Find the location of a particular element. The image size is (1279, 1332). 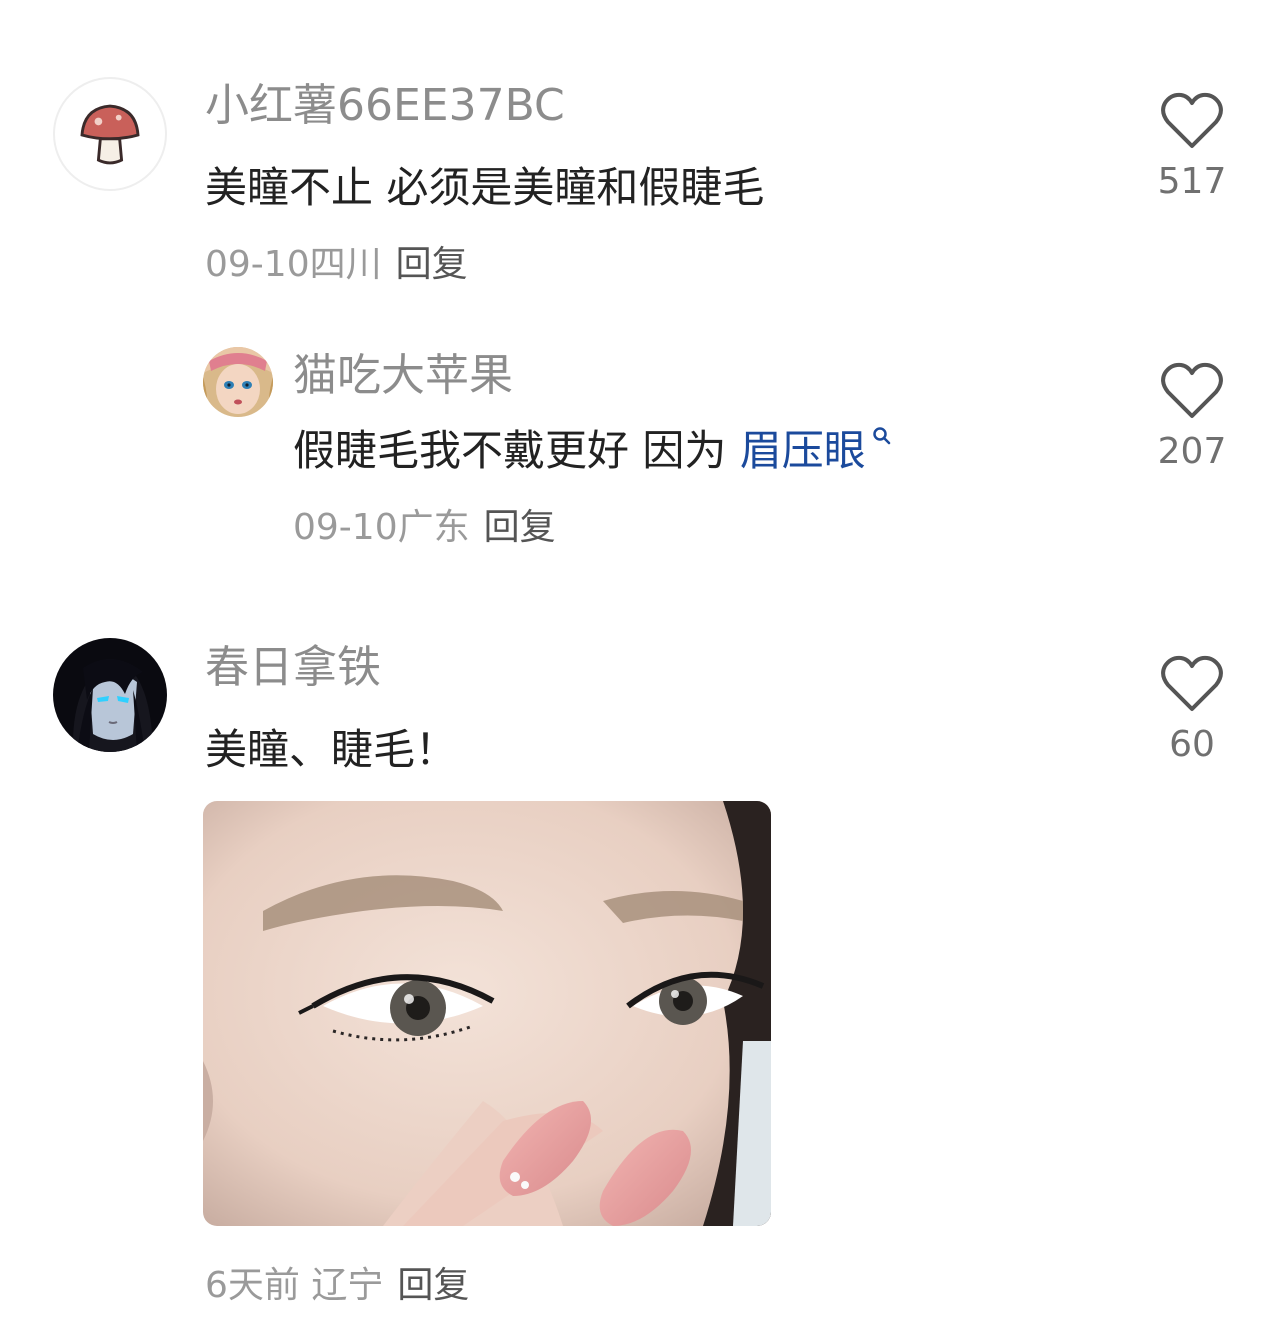

avatar-mushroom is located at coordinates (110, 134).